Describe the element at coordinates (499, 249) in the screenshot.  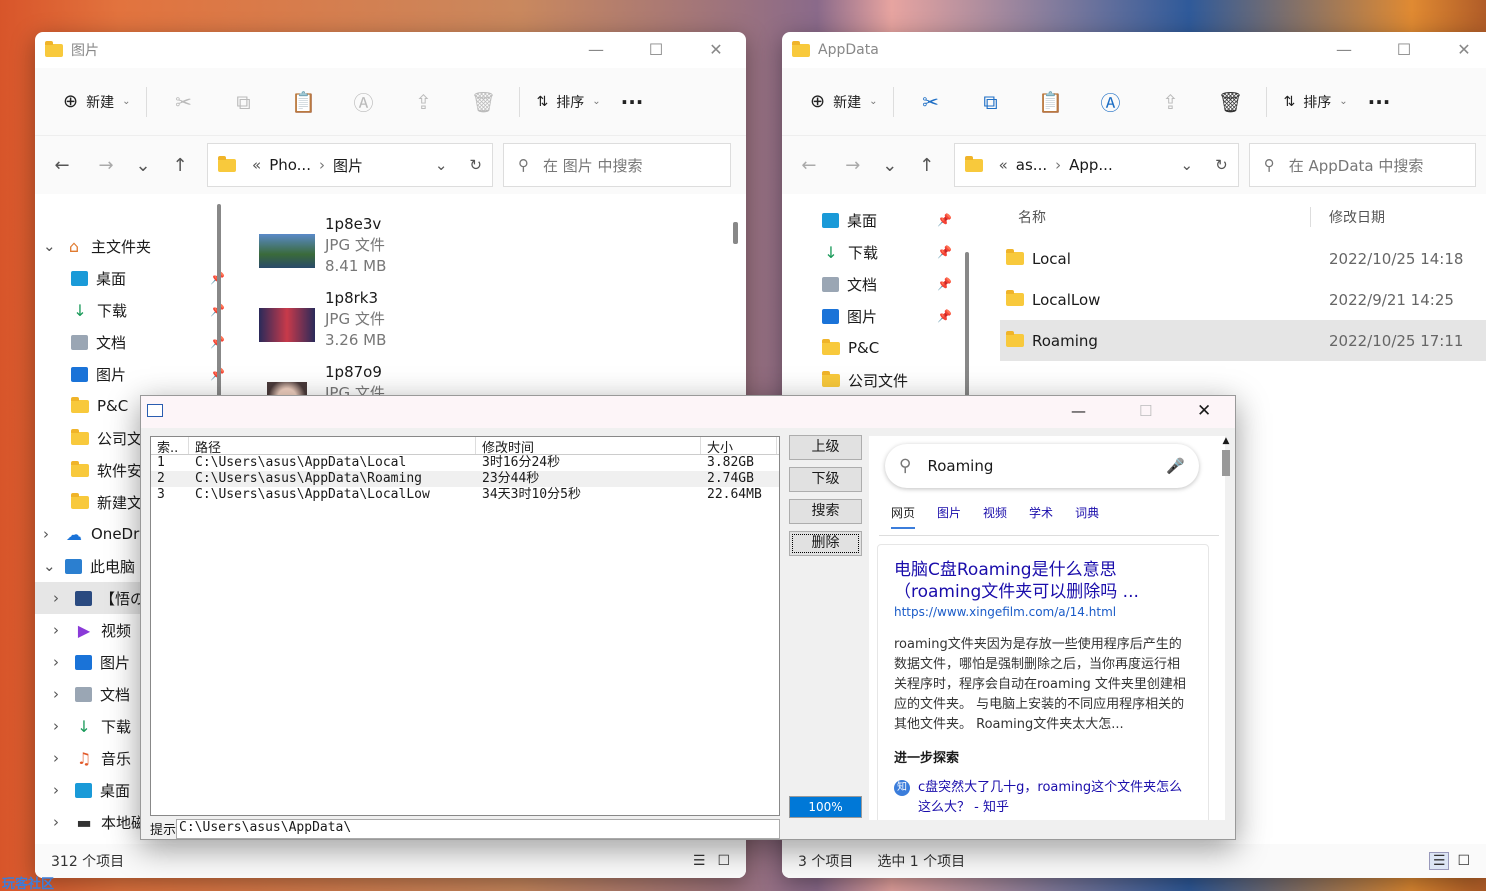
I see `file-item: 1p8e3v JPG 文件 8.41 MB` at that location.